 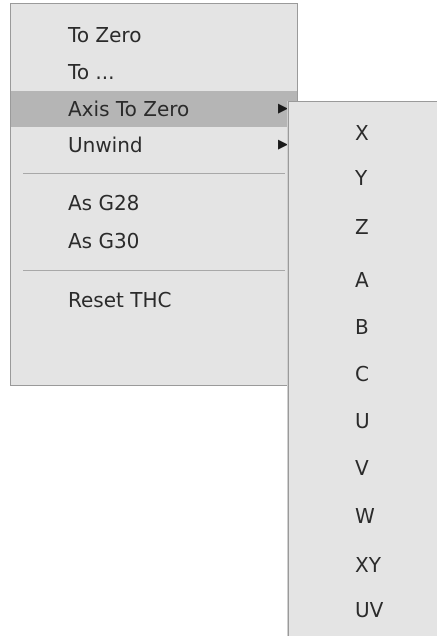 I want to click on menu-item-to-zero: To Zero, so click(x=154, y=35).